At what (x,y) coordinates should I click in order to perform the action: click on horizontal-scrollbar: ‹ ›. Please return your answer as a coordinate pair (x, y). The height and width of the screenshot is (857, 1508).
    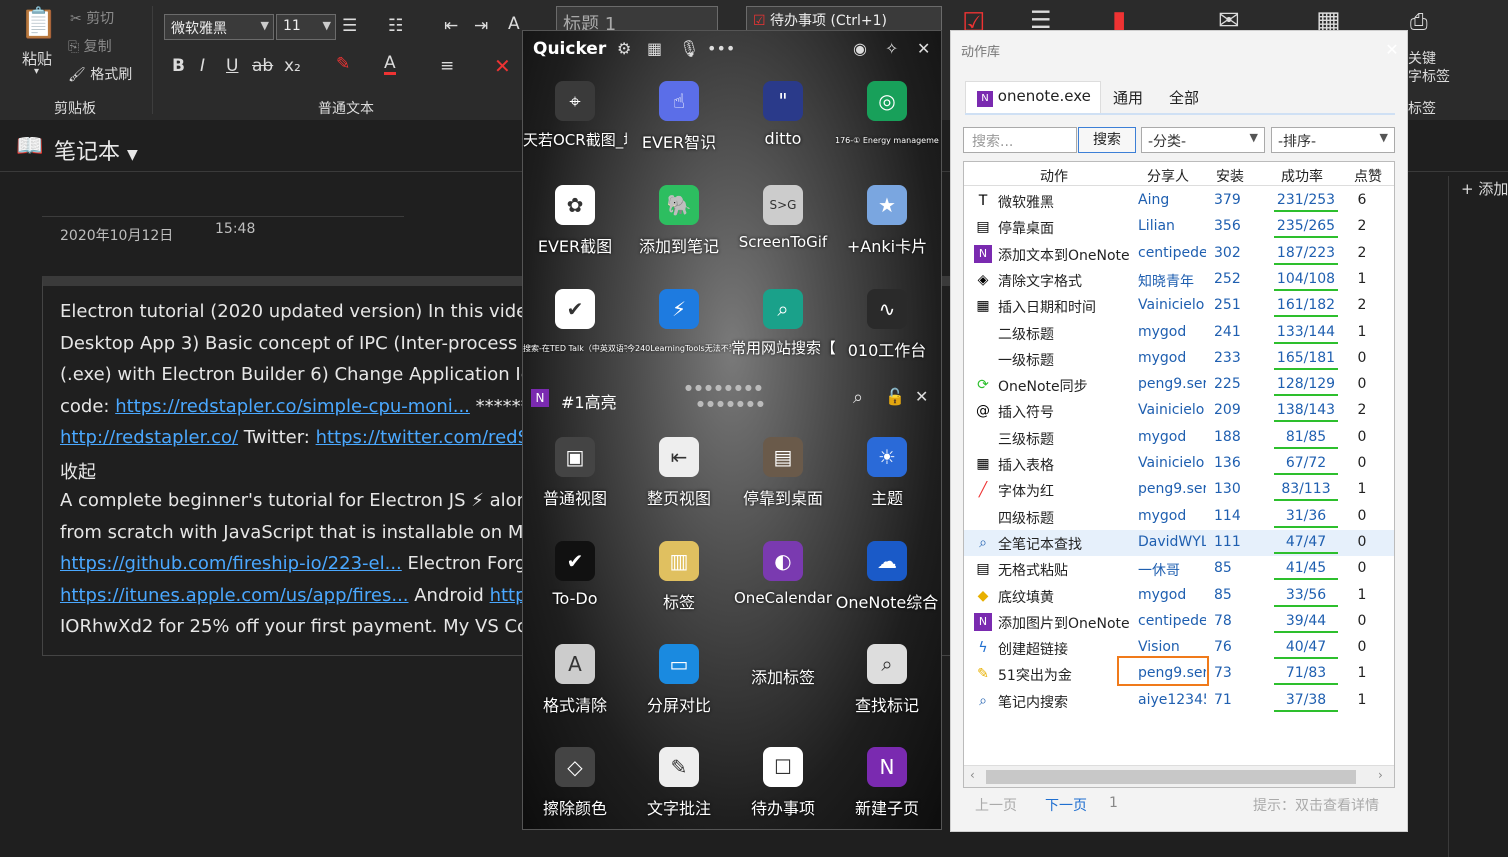
    Looking at the image, I should click on (1179, 776).